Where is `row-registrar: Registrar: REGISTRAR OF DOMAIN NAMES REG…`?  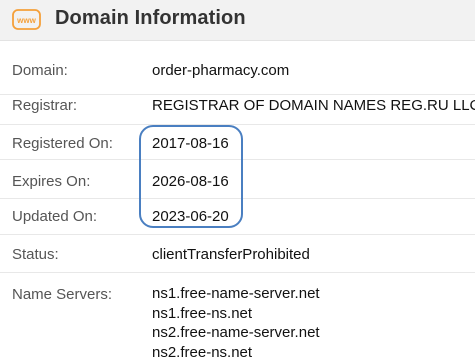
row-registrar: Registrar: REGISTRAR OF DOMAIN NAMES REG… is located at coordinates (237, 109).